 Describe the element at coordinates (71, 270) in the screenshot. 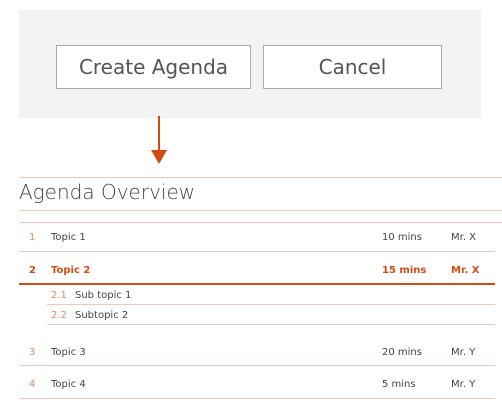

I see `row-title: Topic 2` at that location.